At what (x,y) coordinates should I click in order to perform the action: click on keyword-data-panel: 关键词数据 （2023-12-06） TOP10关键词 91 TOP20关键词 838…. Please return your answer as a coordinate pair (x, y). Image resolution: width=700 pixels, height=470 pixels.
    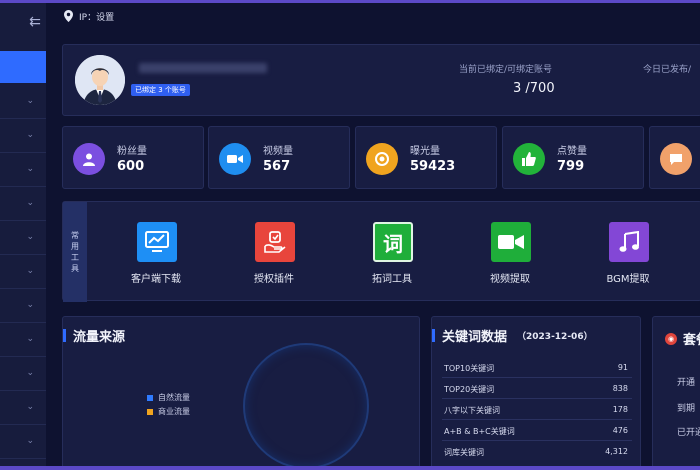
    Looking at the image, I should click on (536, 393).